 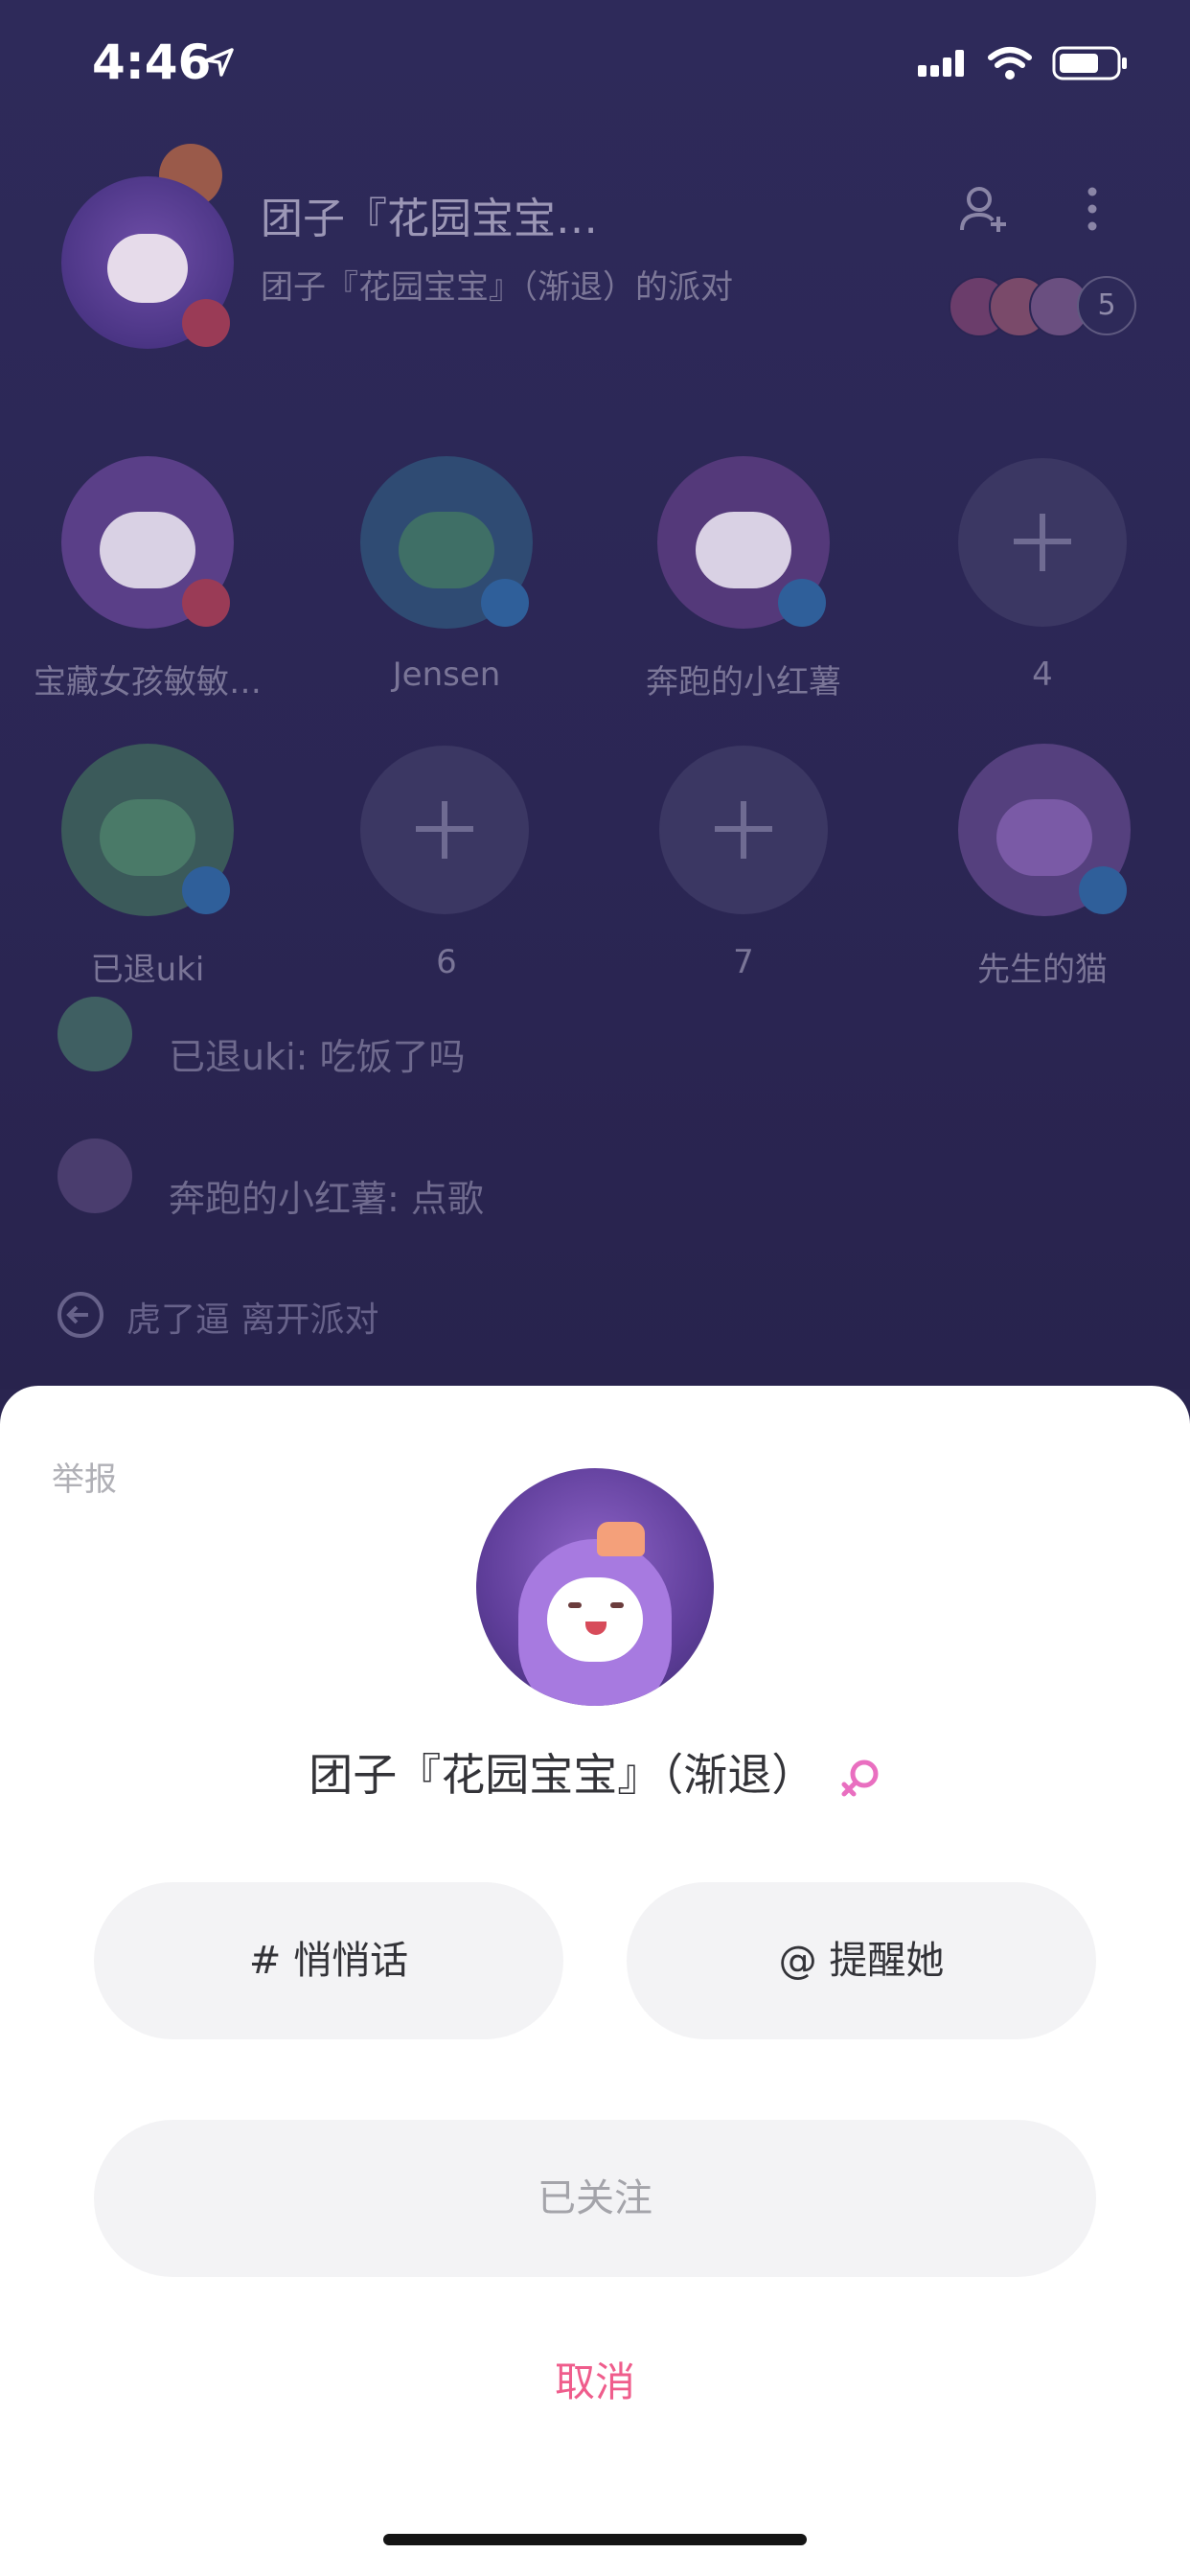 What do you see at coordinates (744, 682) in the screenshot?
I see `seat-name: 奔跑的小红薯` at bounding box center [744, 682].